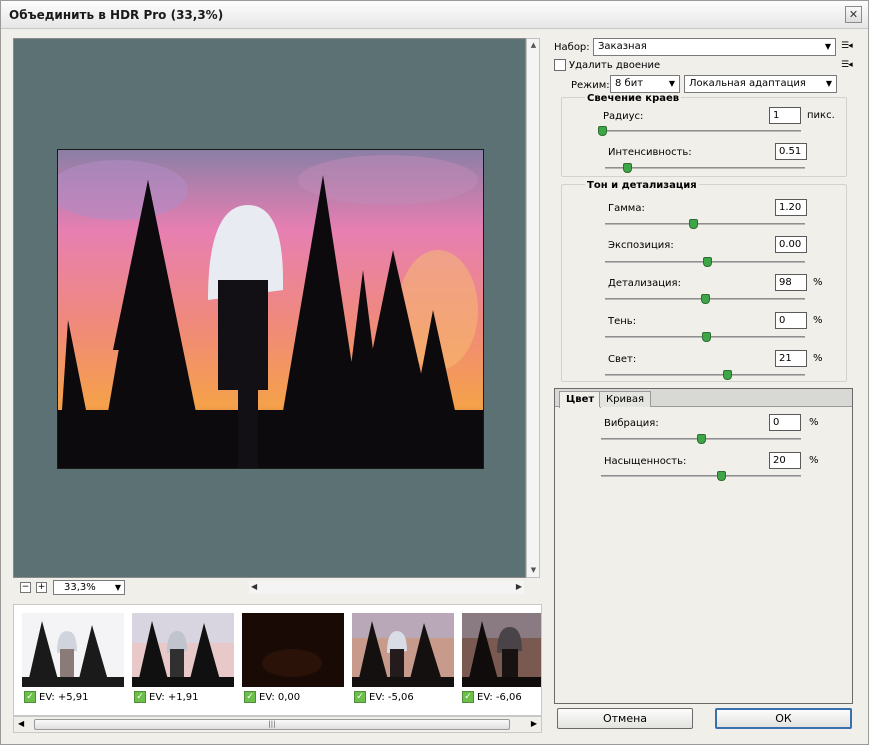 The height and width of the screenshot is (745, 869). I want to click on zoom-bar: − + 33,3% ▼ ◀ ▶, so click(269, 587).